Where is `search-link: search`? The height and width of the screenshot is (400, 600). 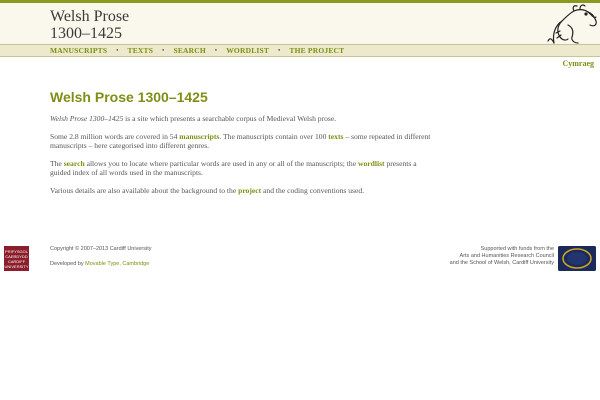 search-link: search is located at coordinates (74, 163).